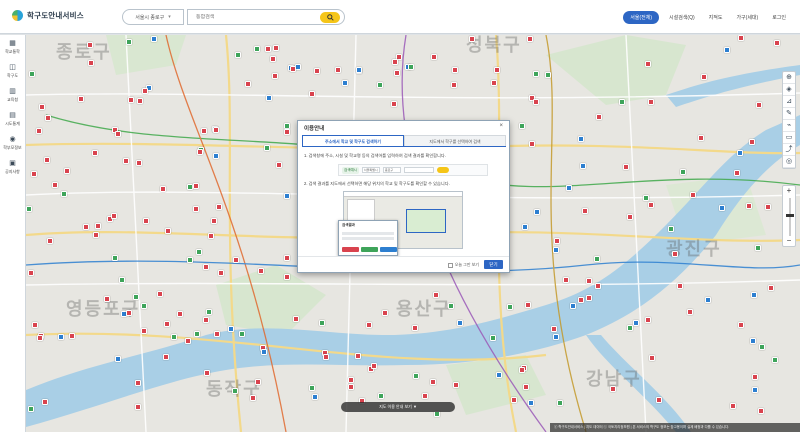 Image resolution: width=800 pixels, height=432 pixels. Describe the element at coordinates (789, 191) in the screenshot. I see `zoom-in-button: +` at that location.